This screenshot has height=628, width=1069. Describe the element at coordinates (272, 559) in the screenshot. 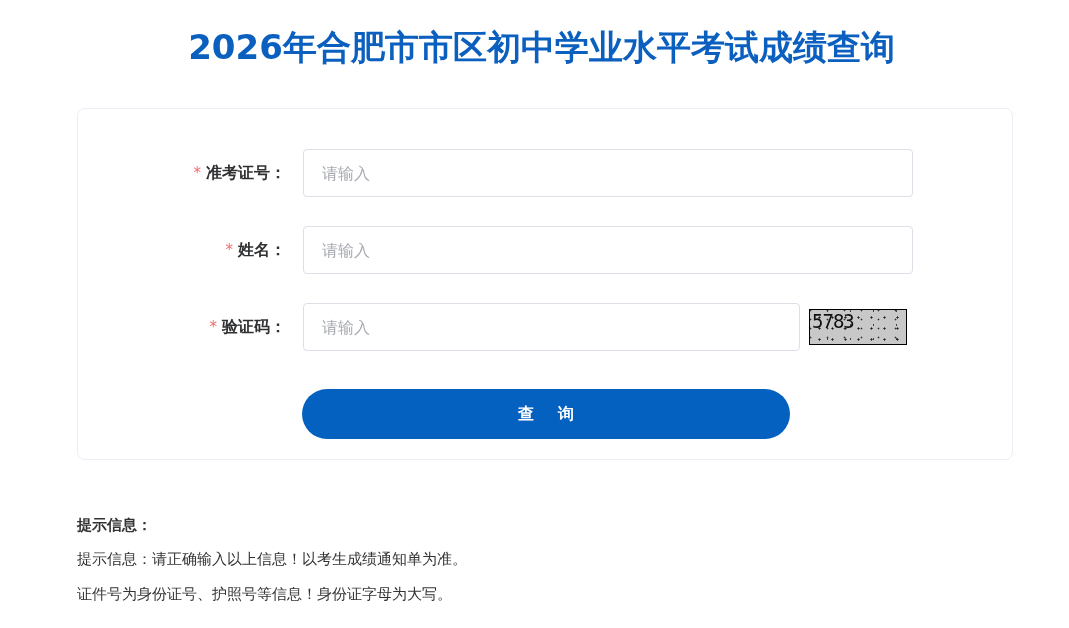

I see `notes-text: 提示信息：请正确输入以上信息！以考生成绩通知单为准。` at that location.